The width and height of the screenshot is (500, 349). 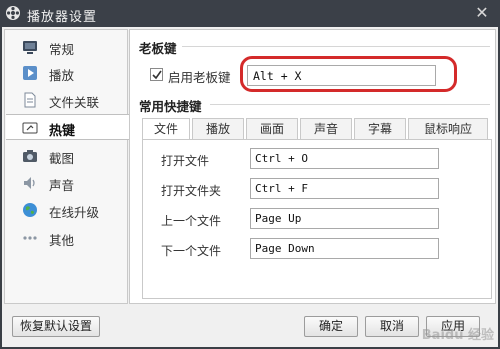 I want to click on tab-file: 文件, so click(x=166, y=129).